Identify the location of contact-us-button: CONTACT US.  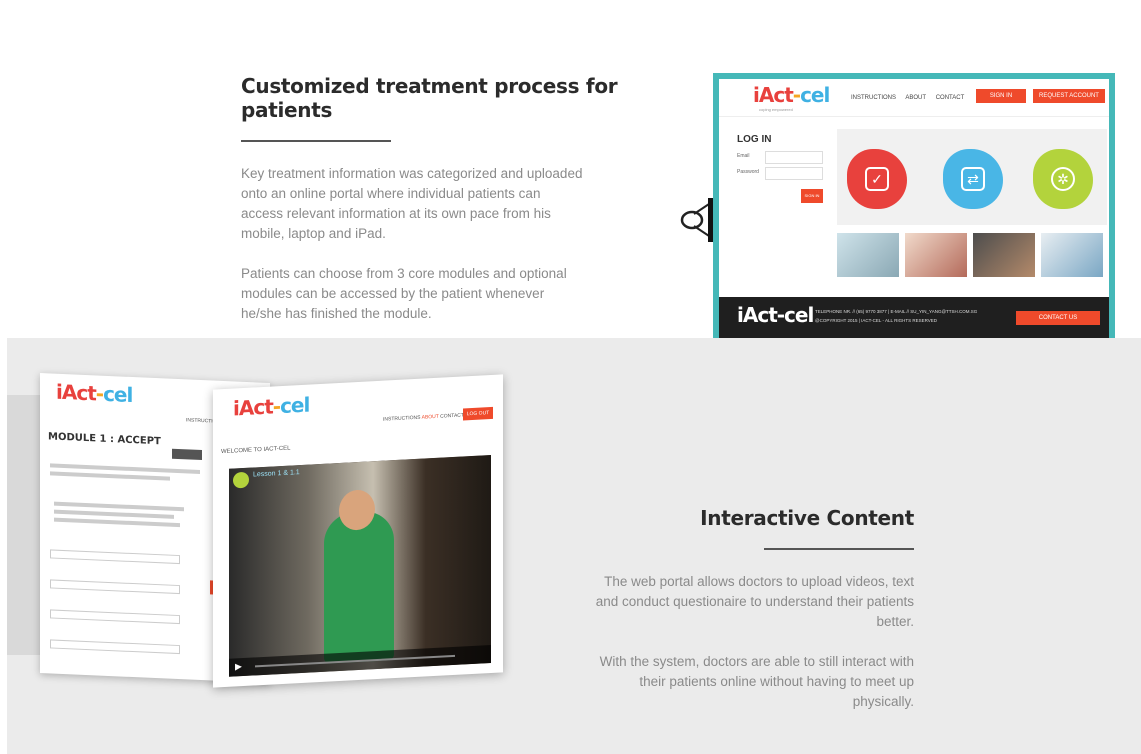
(1058, 318).